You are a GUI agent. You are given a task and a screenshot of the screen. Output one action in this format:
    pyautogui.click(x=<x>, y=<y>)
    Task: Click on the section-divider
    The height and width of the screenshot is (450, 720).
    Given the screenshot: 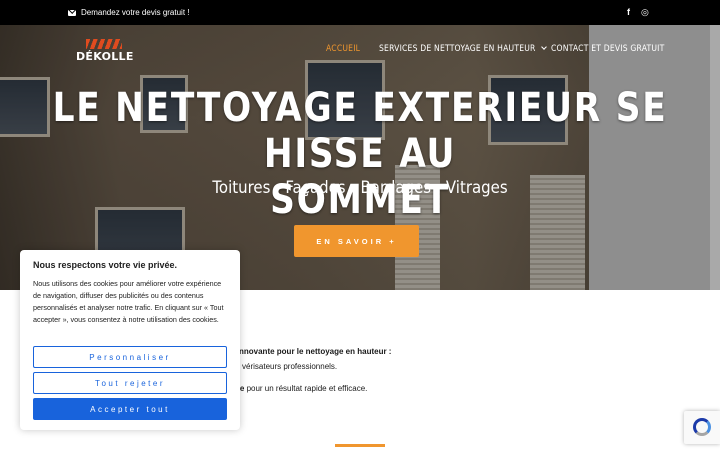 What is the action you would take?
    pyautogui.click(x=360, y=445)
    